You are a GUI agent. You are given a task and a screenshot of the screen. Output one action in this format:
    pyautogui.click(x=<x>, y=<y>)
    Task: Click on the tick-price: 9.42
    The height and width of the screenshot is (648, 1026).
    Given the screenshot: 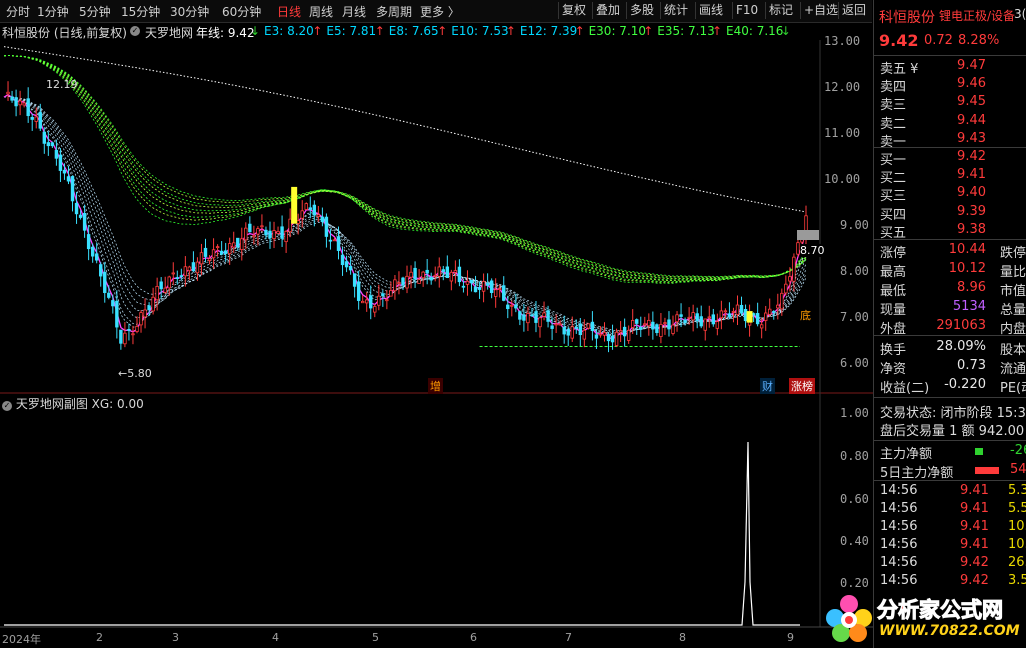 What is the action you would take?
    pyautogui.click(x=974, y=562)
    